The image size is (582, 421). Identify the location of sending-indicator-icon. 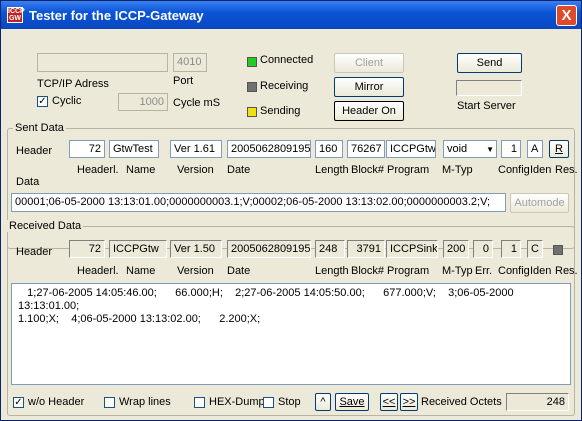
(252, 112).